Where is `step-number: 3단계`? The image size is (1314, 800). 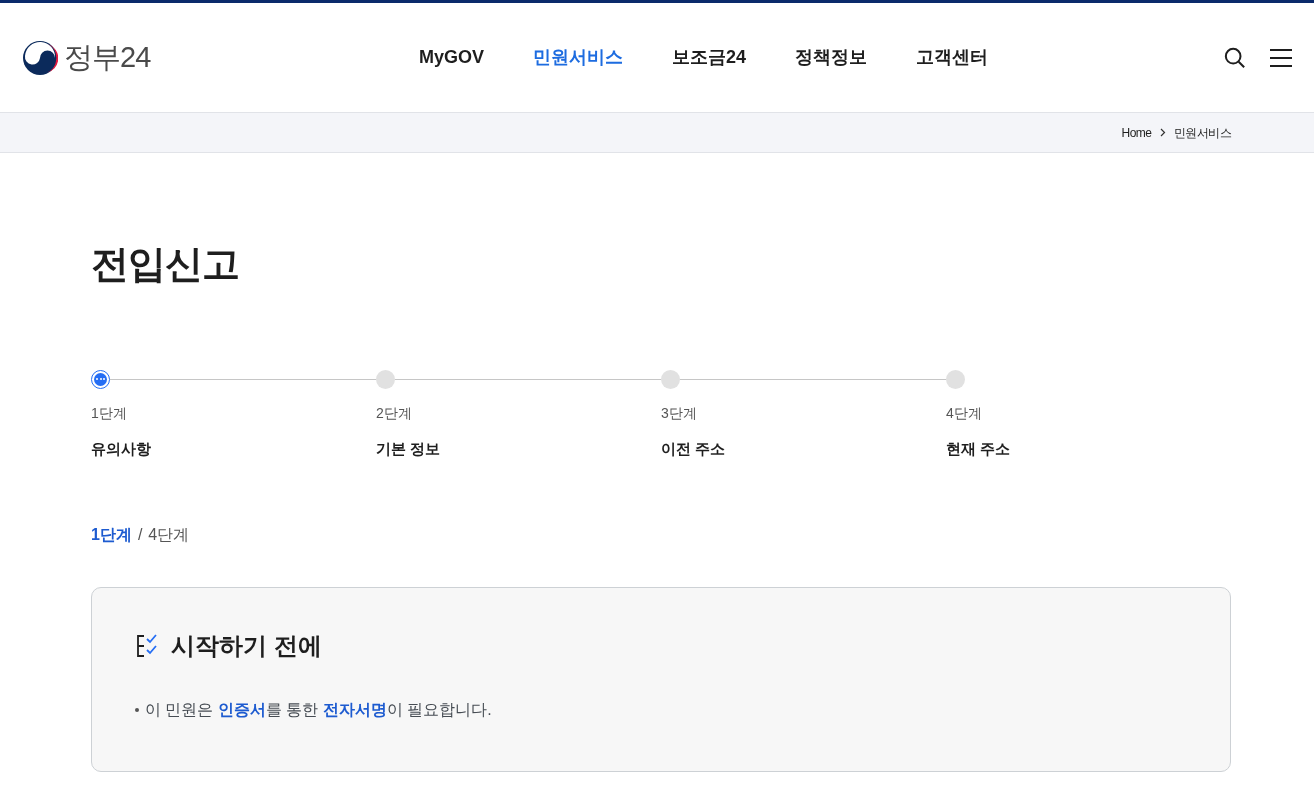
step-number: 3단계 is located at coordinates (679, 413).